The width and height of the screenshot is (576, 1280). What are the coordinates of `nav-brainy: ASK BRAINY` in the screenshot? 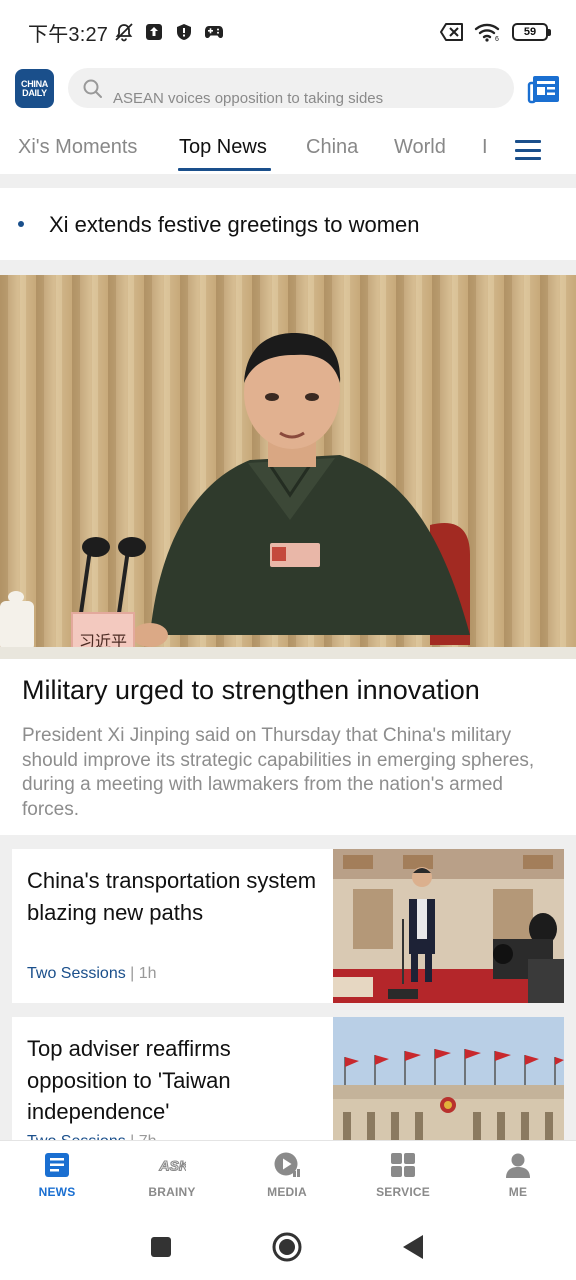 It's located at (172, 1175).